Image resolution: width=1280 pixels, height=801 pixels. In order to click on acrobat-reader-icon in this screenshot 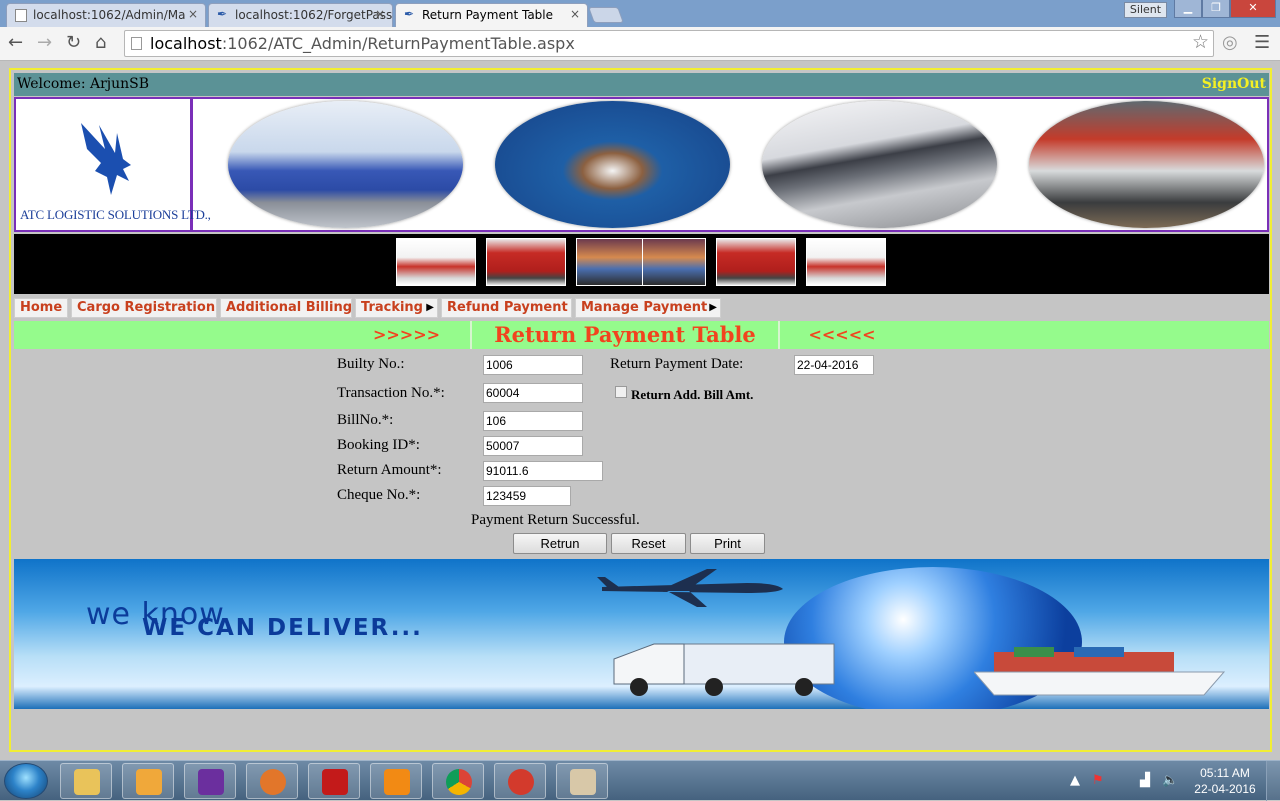, I will do `click(334, 781)`.